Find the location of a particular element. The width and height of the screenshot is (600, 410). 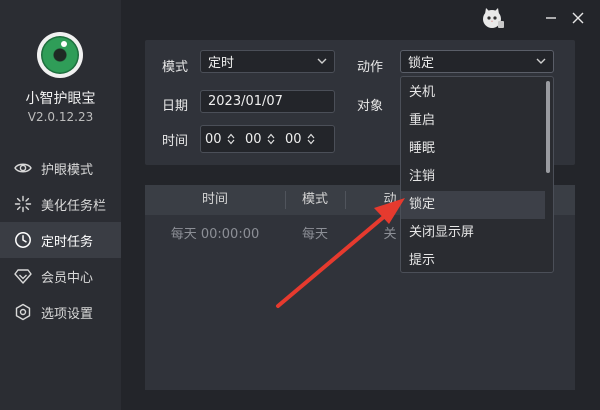

sidebar-item-scheduled-task: 定时任务 is located at coordinates (60, 240).